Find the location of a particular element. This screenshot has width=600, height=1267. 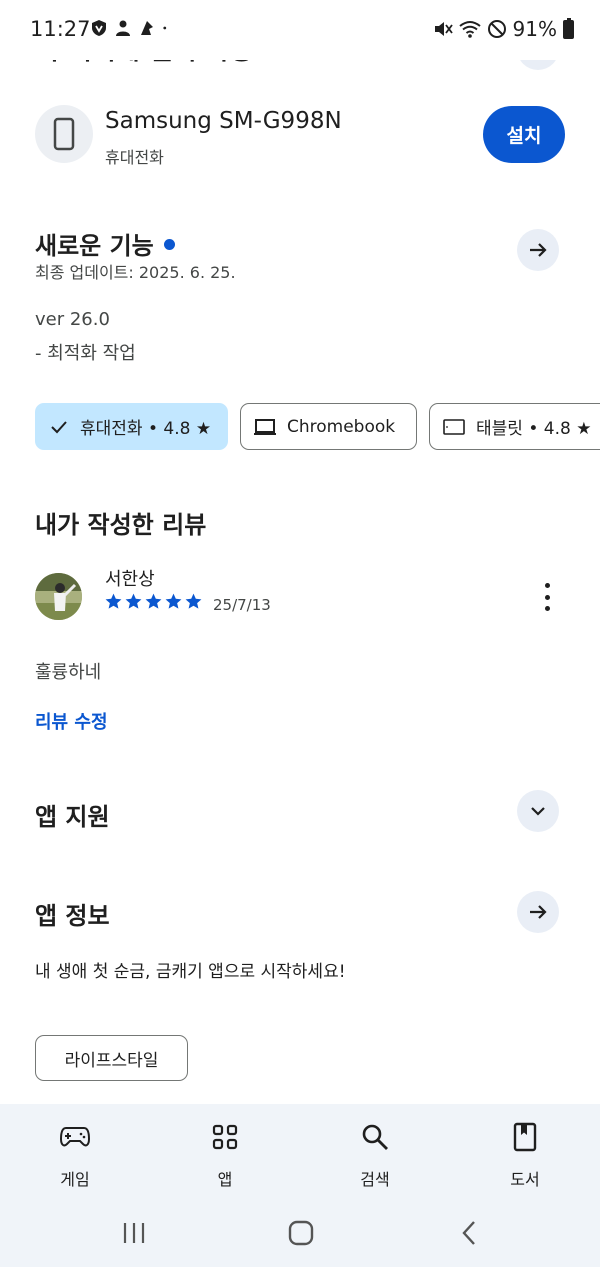

chevron-down-icon is located at coordinates (538, 811).